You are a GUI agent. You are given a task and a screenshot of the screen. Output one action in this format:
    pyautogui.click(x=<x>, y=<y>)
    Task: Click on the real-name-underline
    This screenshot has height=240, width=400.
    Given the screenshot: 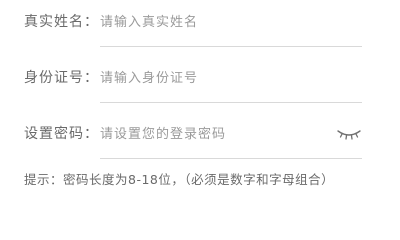 What is the action you would take?
    pyautogui.click(x=231, y=46)
    